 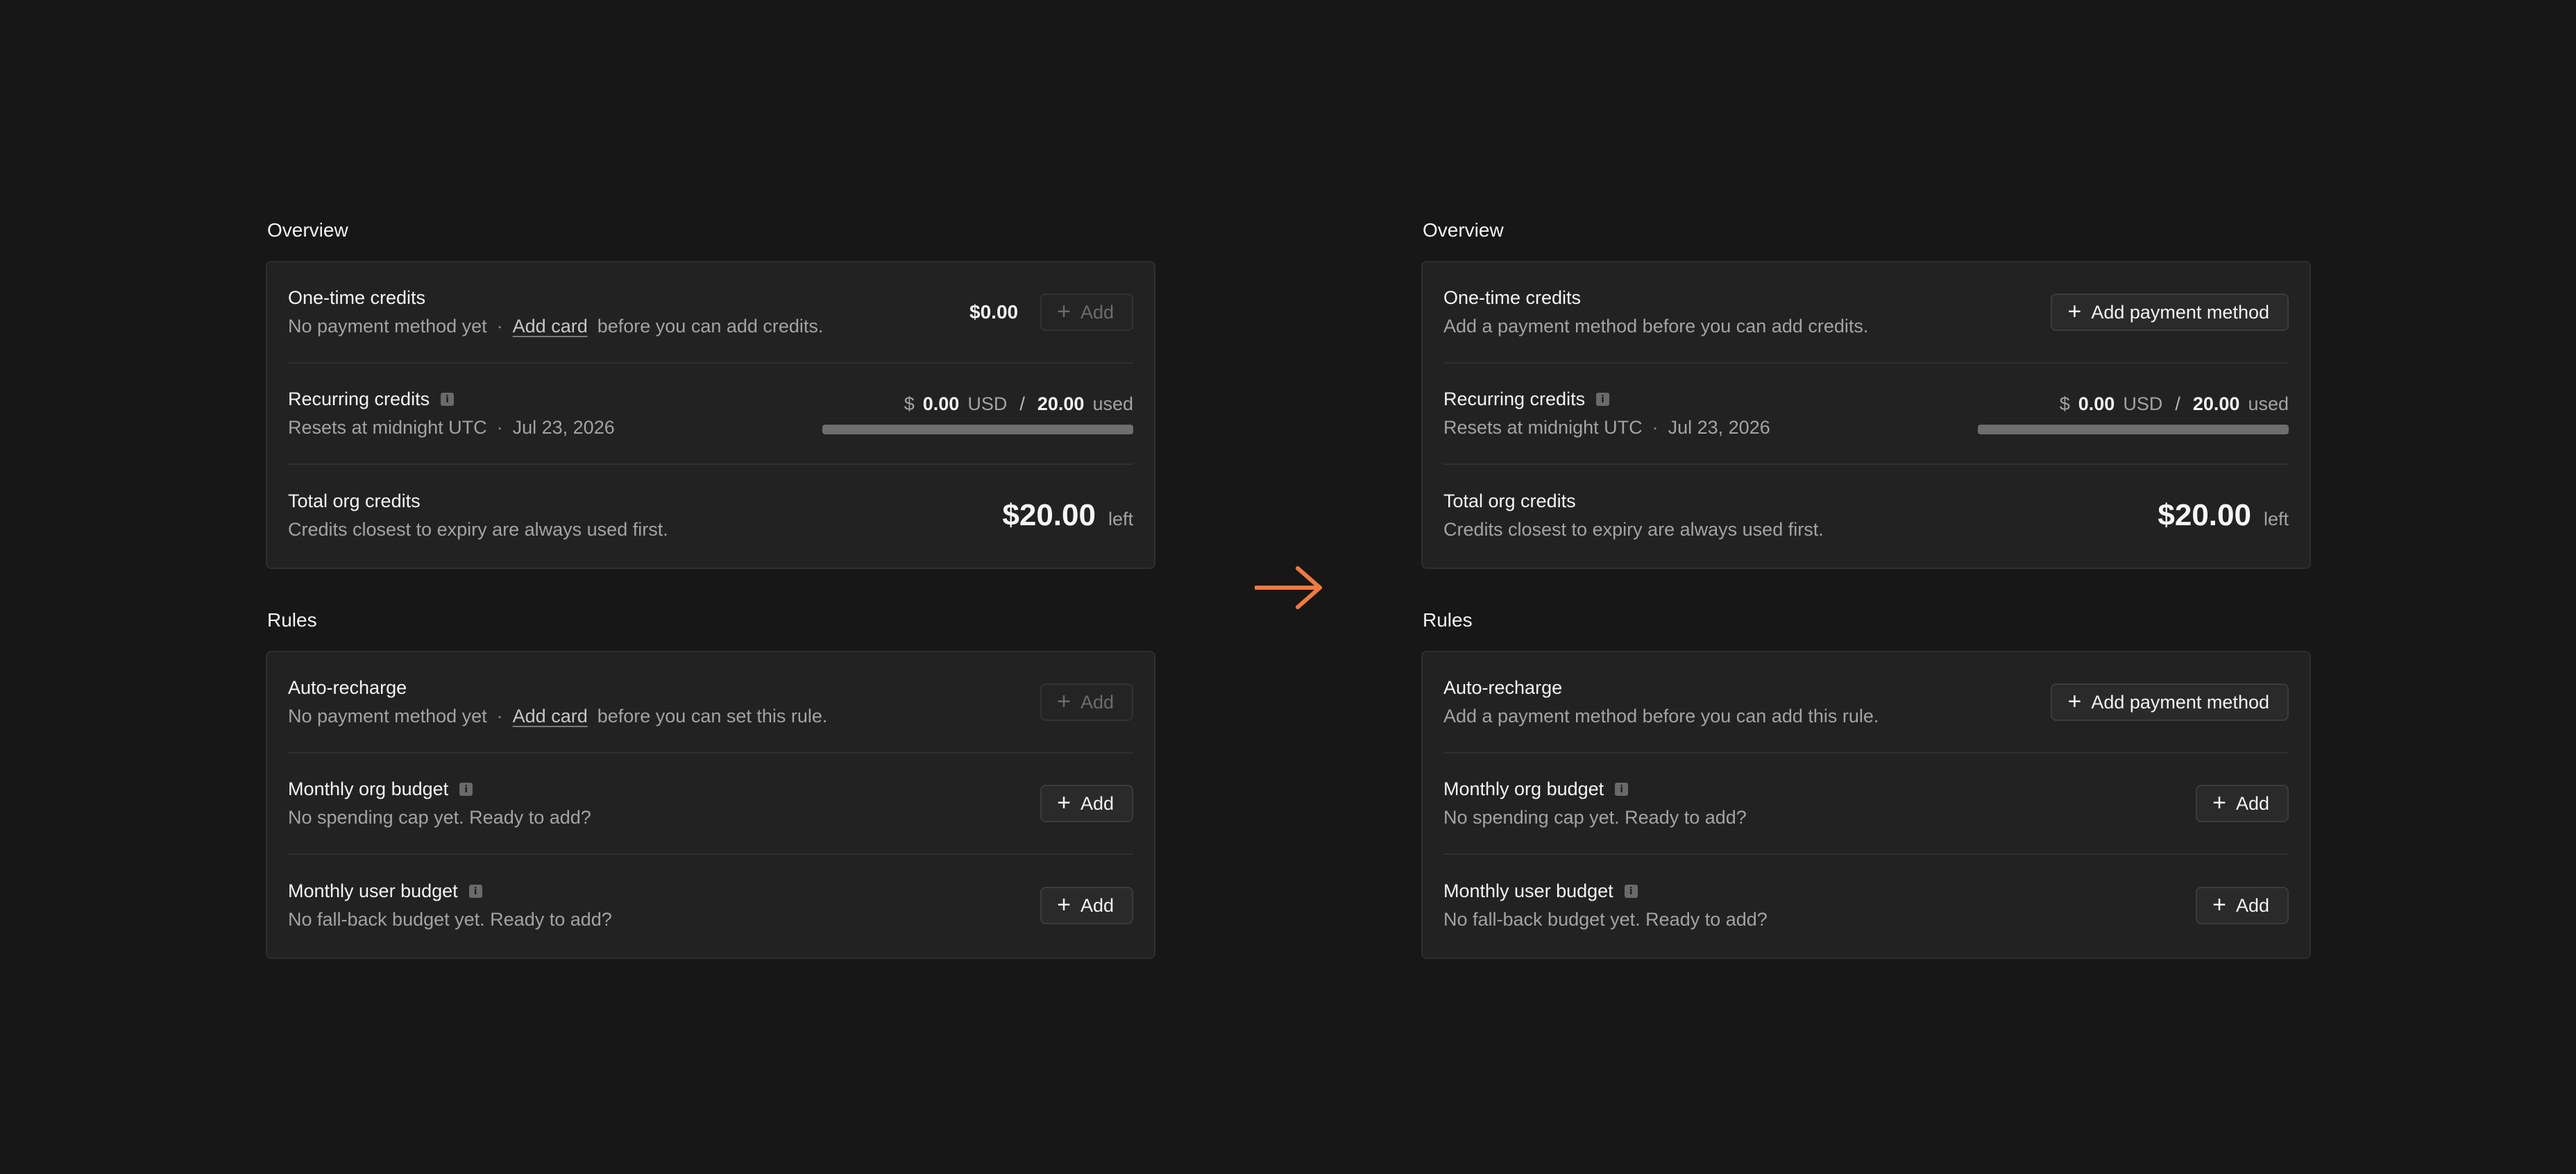 What do you see at coordinates (2180, 702) in the screenshot?
I see `add-payment-method-label: Add payment method` at bounding box center [2180, 702].